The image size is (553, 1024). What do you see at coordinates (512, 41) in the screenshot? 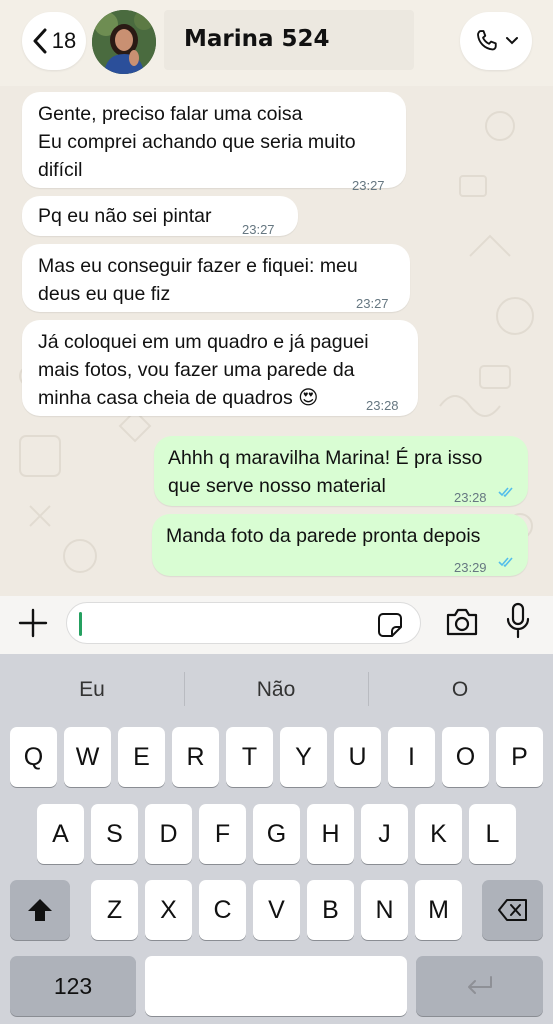
I see `chevron-down-icon` at bounding box center [512, 41].